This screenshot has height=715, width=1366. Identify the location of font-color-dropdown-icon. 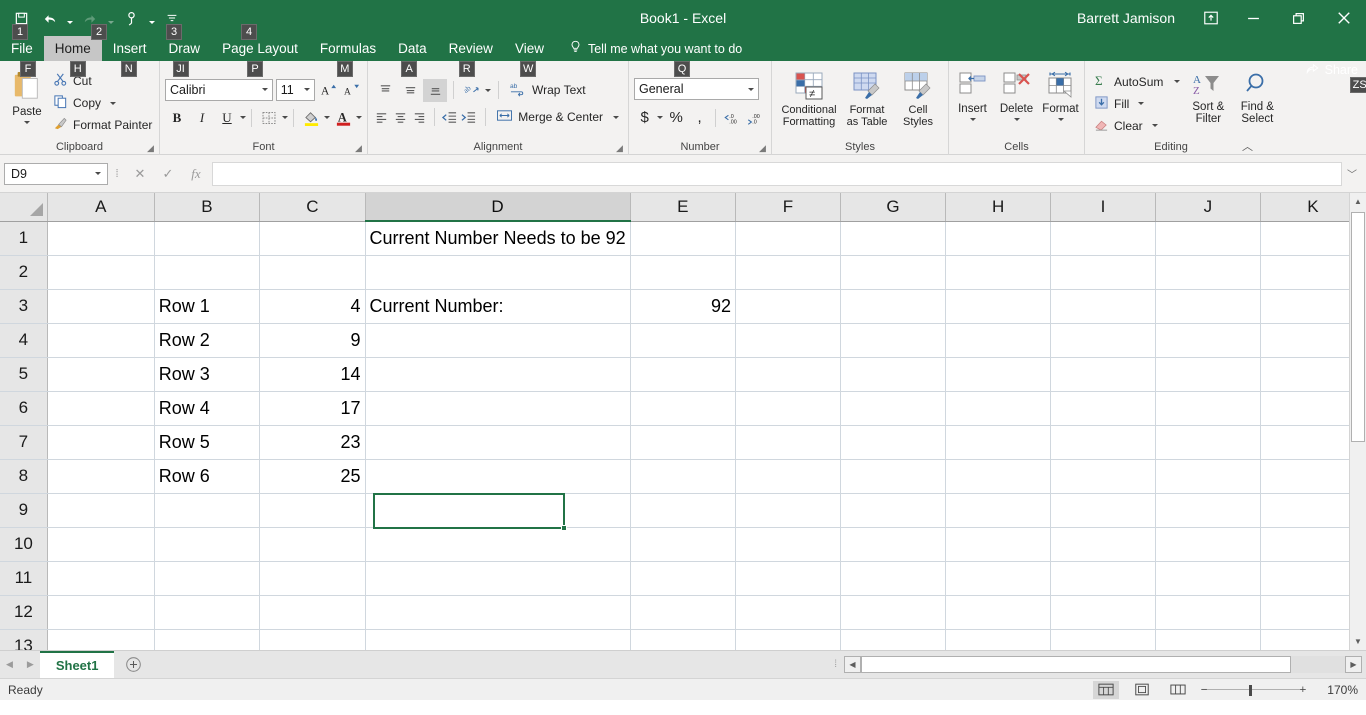
(359, 117).